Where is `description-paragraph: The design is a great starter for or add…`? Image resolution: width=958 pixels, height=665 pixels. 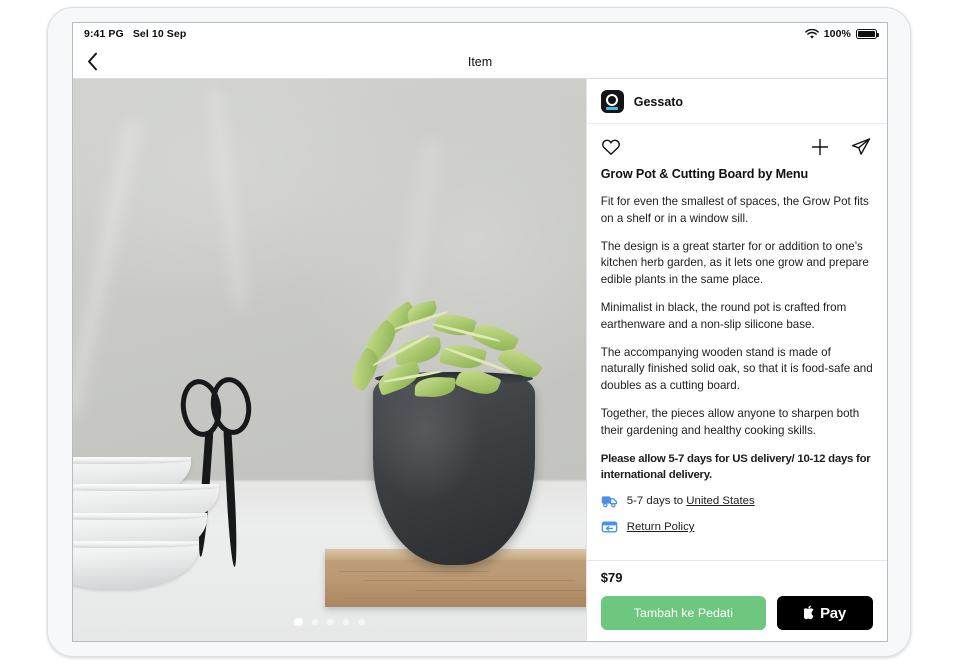
description-paragraph: The design is a great starter for or add… is located at coordinates (734, 263).